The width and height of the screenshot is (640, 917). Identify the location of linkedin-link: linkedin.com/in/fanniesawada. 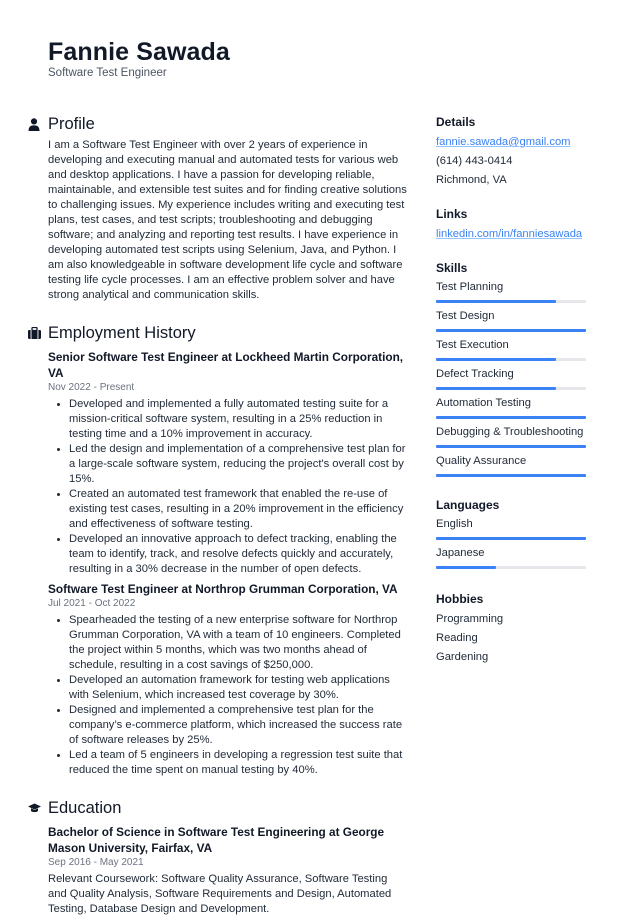
(516, 234).